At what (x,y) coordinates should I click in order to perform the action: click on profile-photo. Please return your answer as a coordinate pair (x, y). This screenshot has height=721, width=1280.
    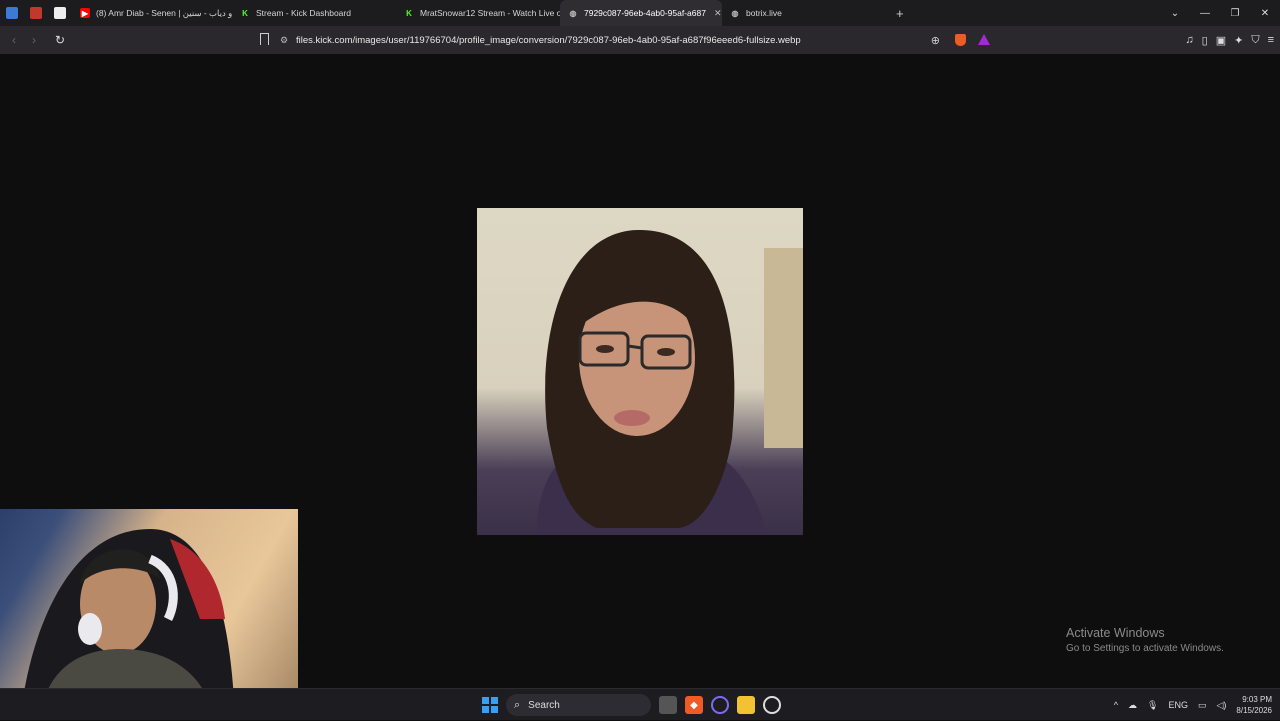
    Looking at the image, I should click on (670, 382).